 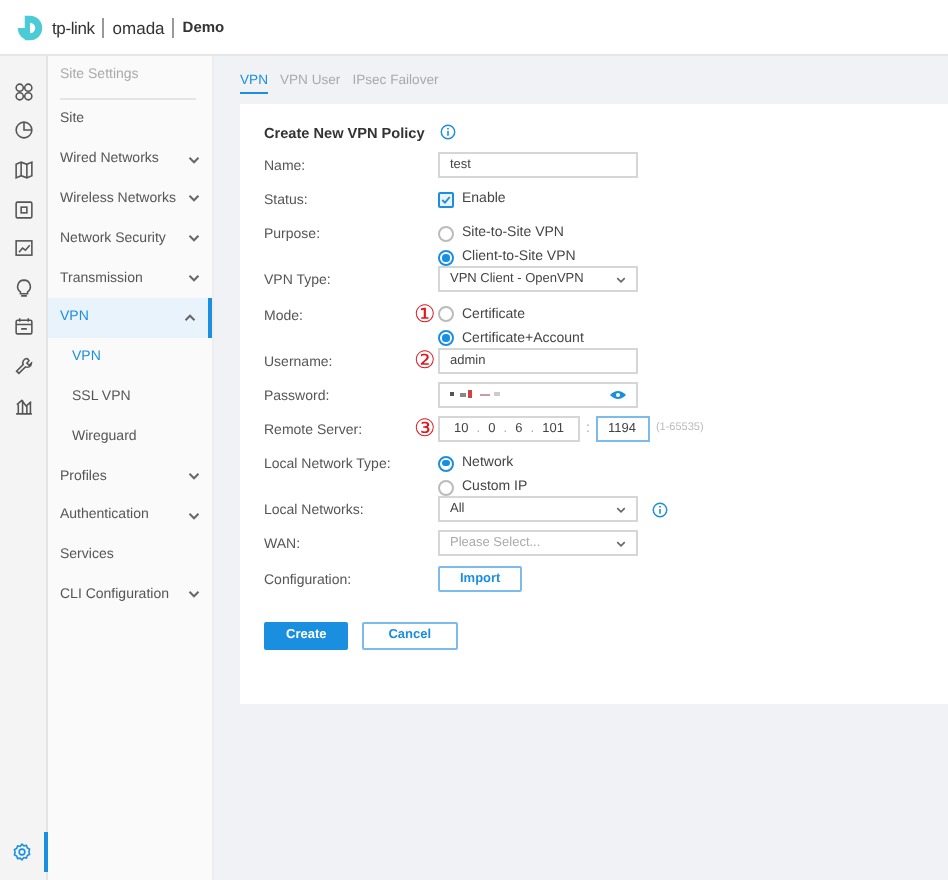 What do you see at coordinates (30, 27) in the screenshot?
I see `logo-icon` at bounding box center [30, 27].